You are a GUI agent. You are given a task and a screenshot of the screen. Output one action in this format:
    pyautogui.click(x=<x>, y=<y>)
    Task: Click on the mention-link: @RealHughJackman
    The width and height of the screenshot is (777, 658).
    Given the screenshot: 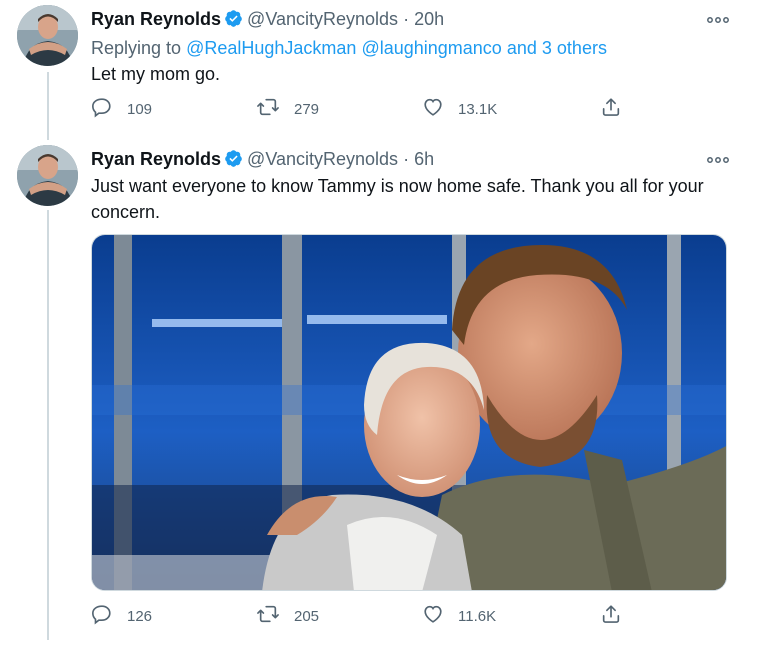 What is the action you would take?
    pyautogui.click(x=271, y=48)
    